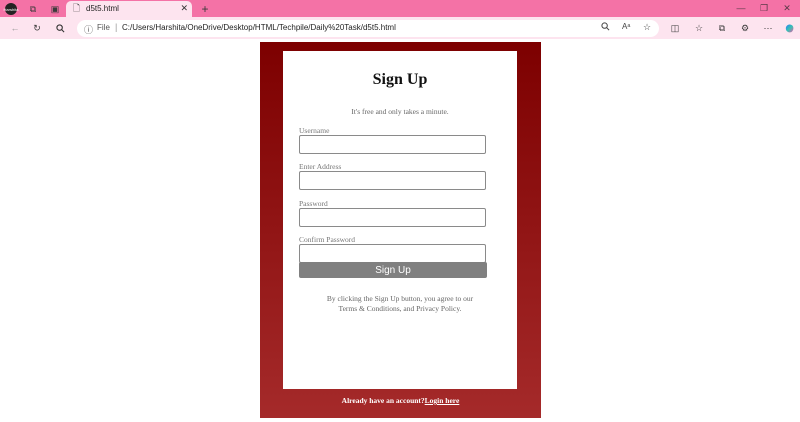 This screenshot has height=422, width=800. I want to click on password-input, so click(392, 217).